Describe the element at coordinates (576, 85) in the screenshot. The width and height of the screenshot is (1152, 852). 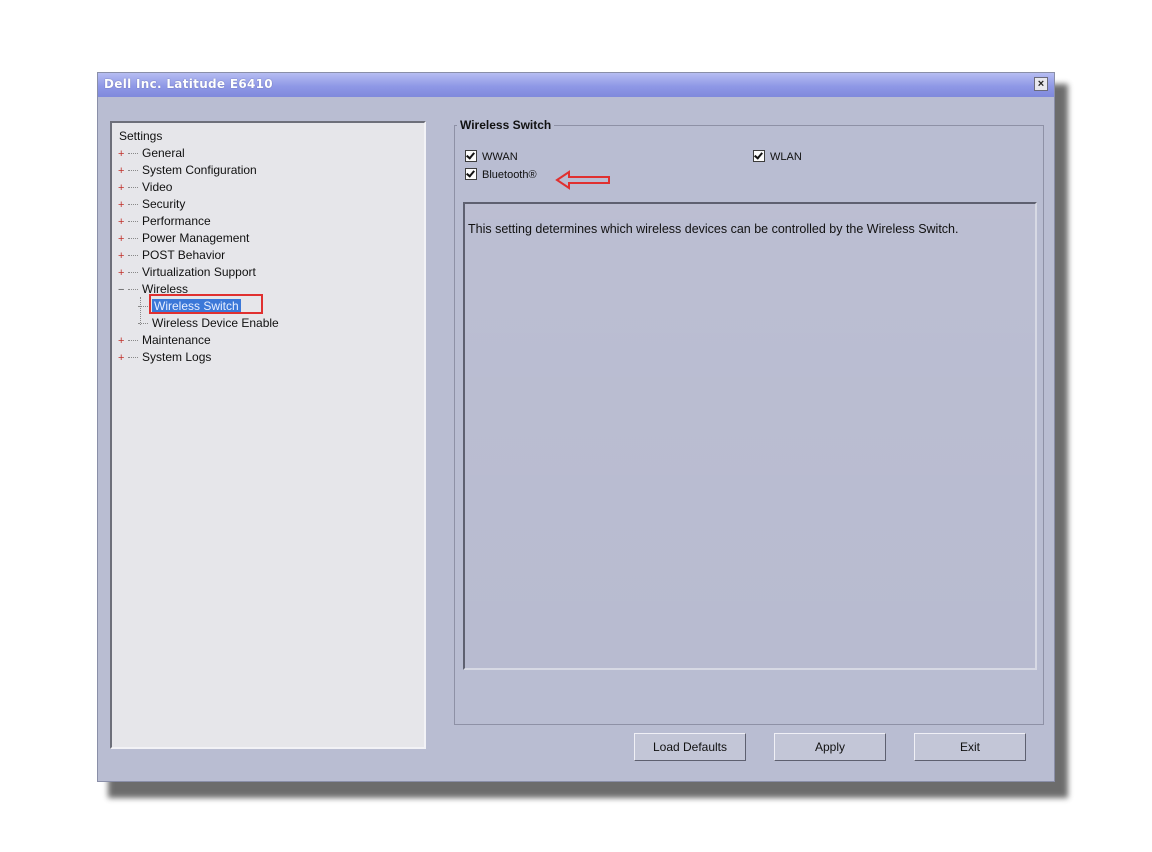
I see `title-bar: Dell Inc. Latitude E6410 ×` at that location.